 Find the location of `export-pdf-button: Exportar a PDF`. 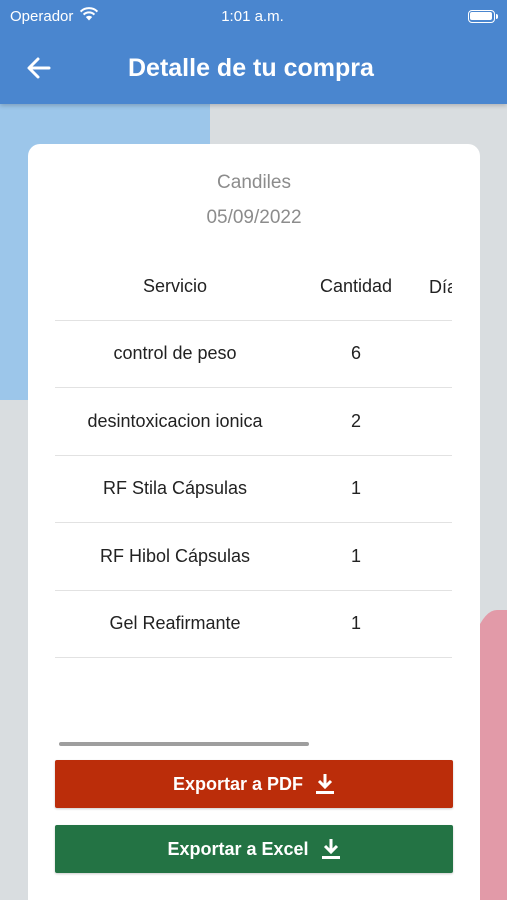

export-pdf-button: Exportar a PDF is located at coordinates (254, 784).